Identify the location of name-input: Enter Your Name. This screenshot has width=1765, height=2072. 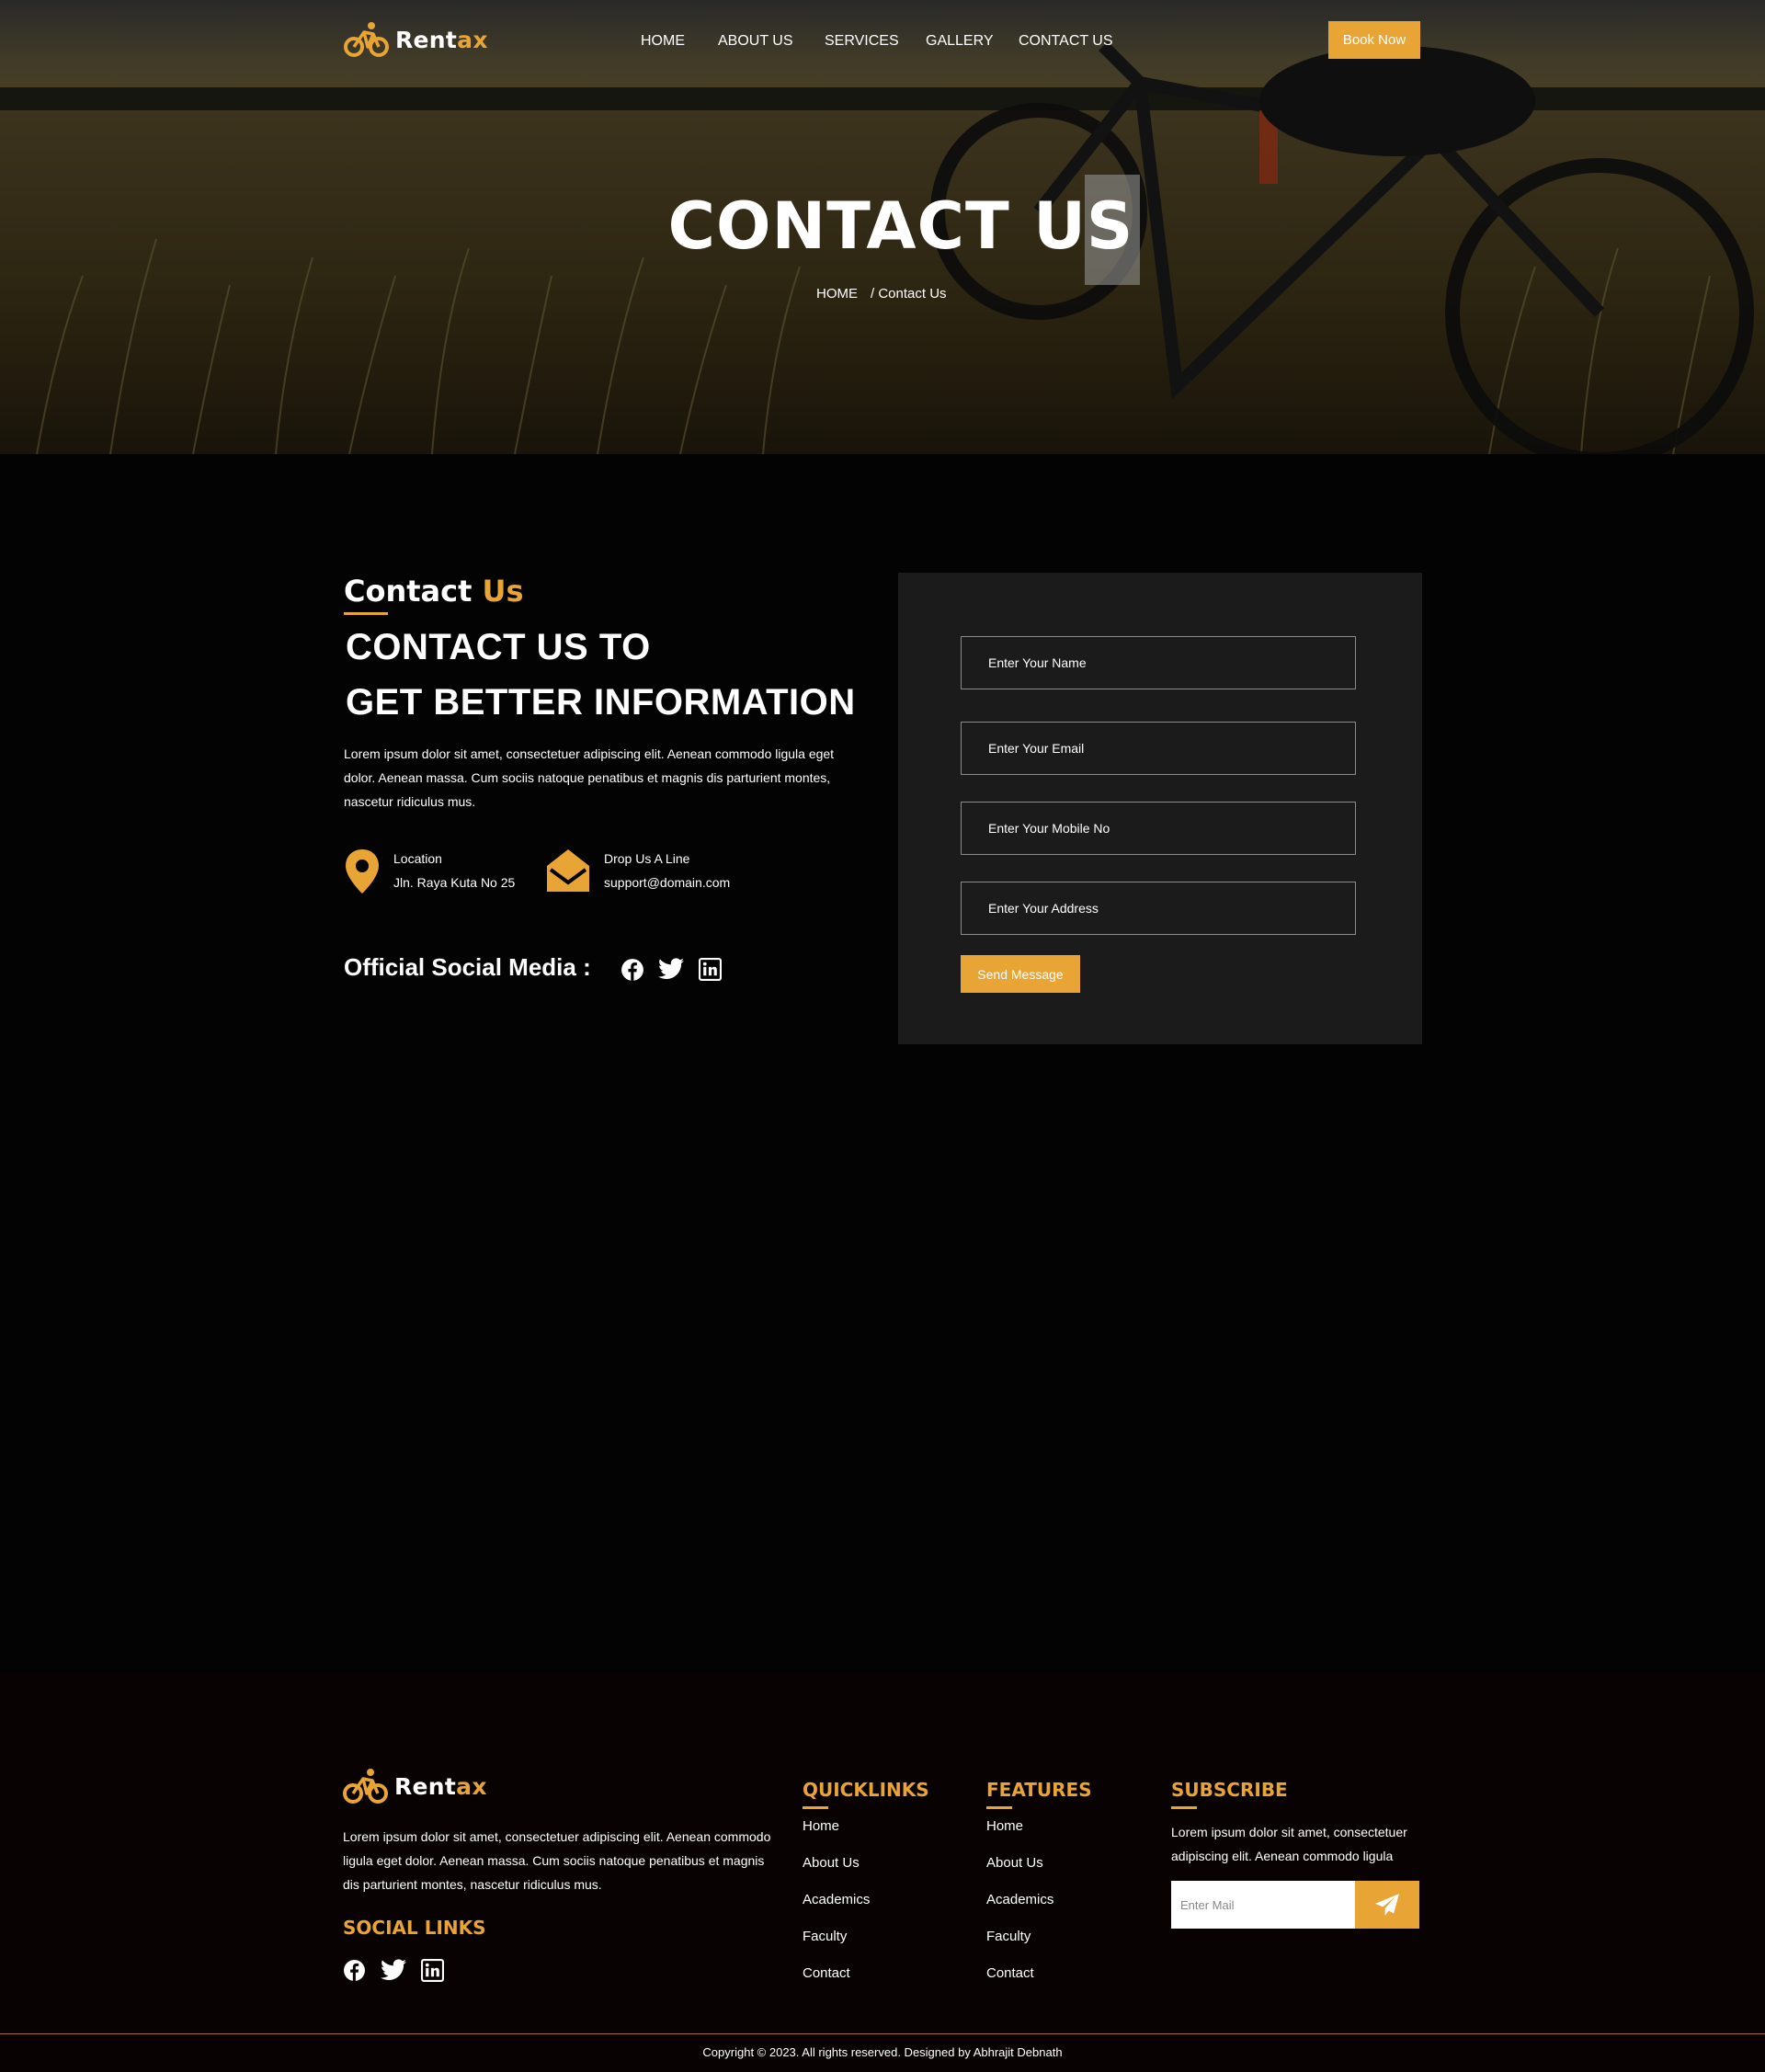
(1158, 662).